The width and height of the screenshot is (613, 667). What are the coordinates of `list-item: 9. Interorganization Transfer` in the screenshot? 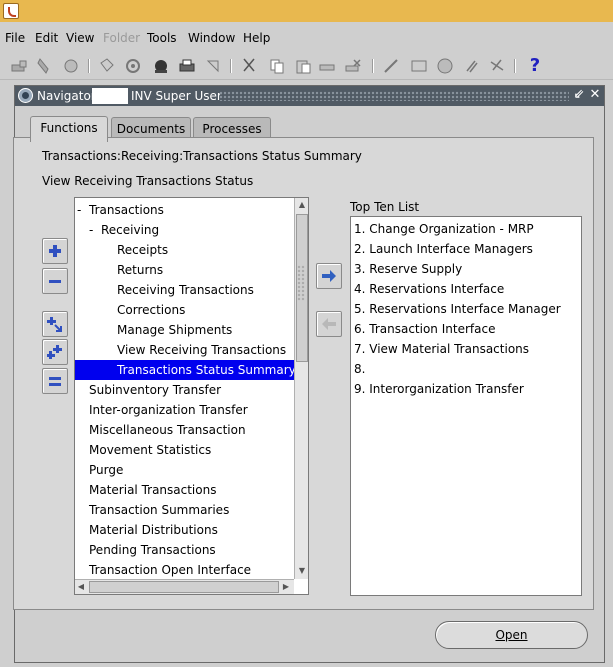 It's located at (439, 389).